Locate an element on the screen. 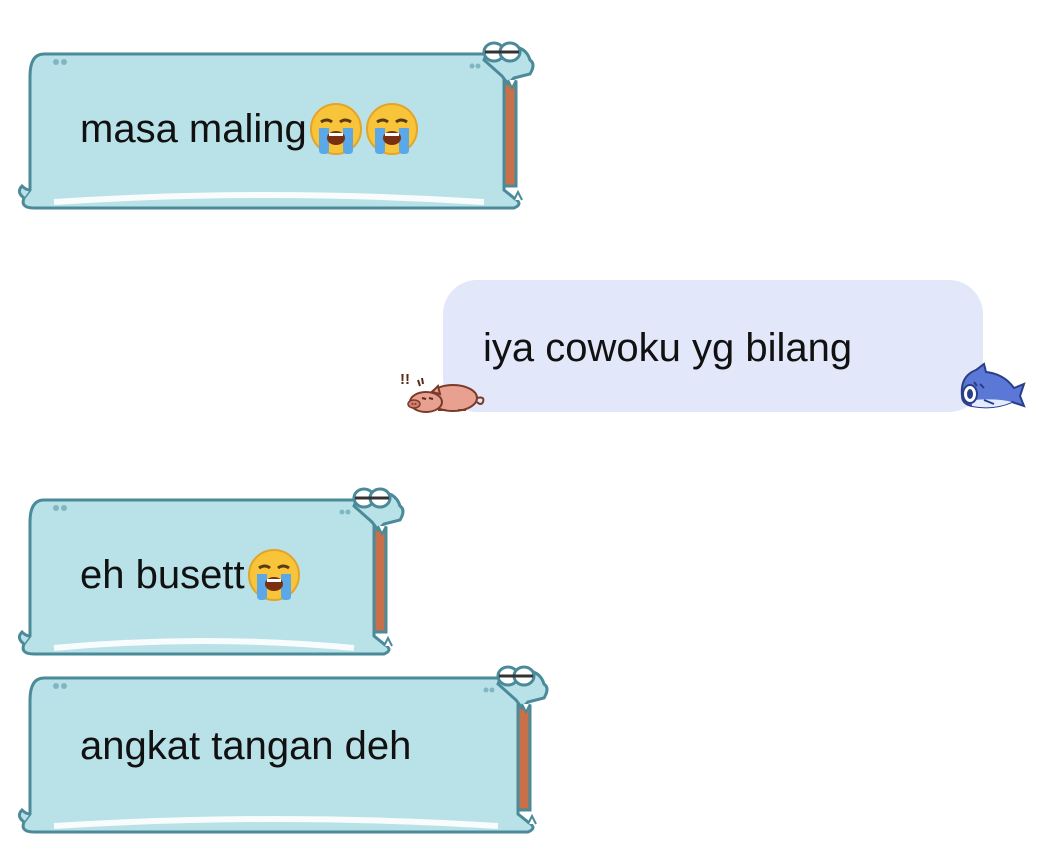 This screenshot has height=864, width=1061. pig-sticker-icon: !! is located at coordinates (445, 392).